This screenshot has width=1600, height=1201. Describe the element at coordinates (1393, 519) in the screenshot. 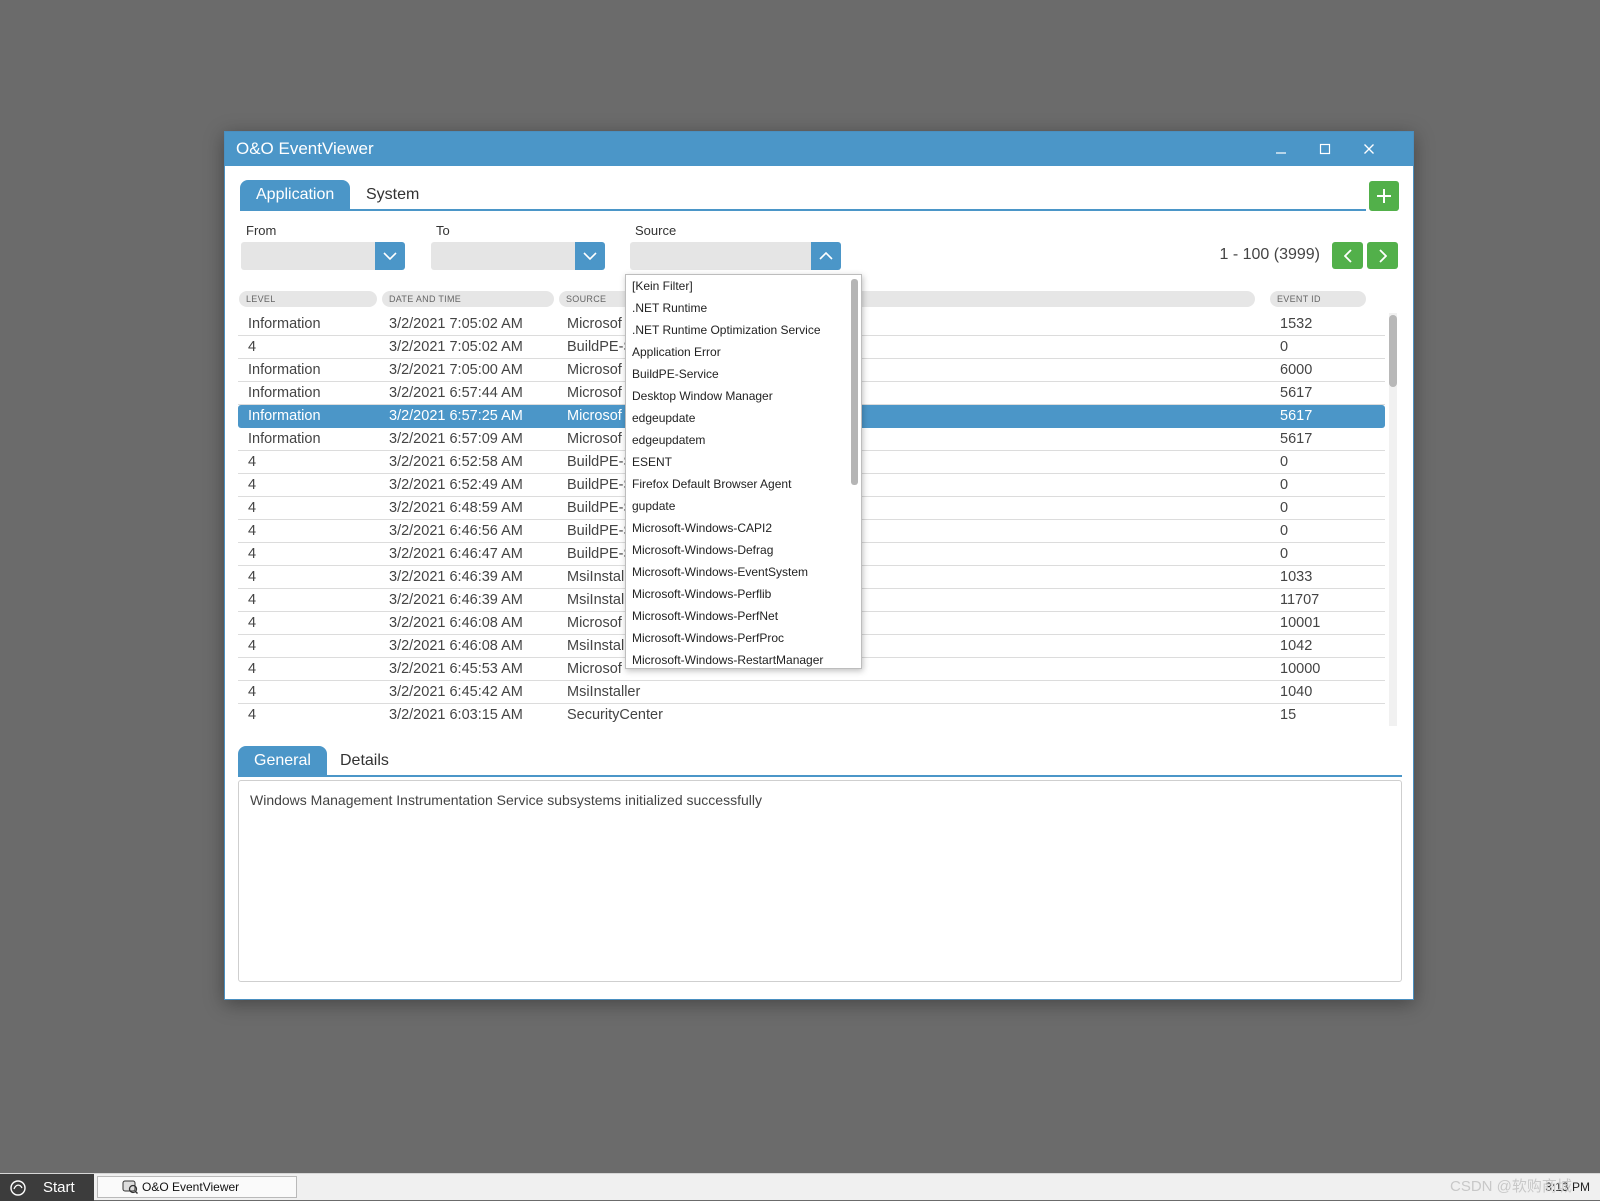

I see `event-list-scrollbar` at that location.